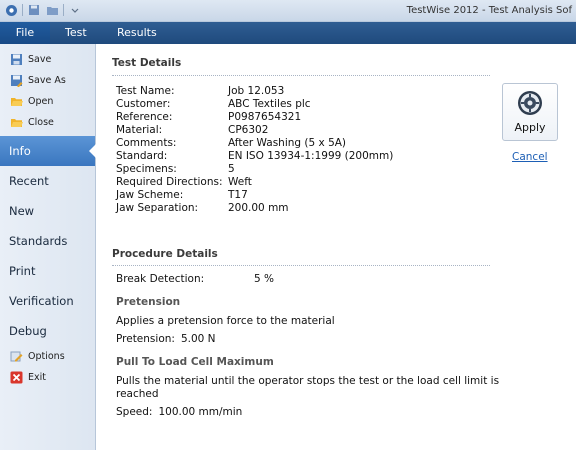 This screenshot has width=576, height=450. Describe the element at coordinates (157, 208) in the screenshot. I see `detail-label: Jaw Separation:` at that location.